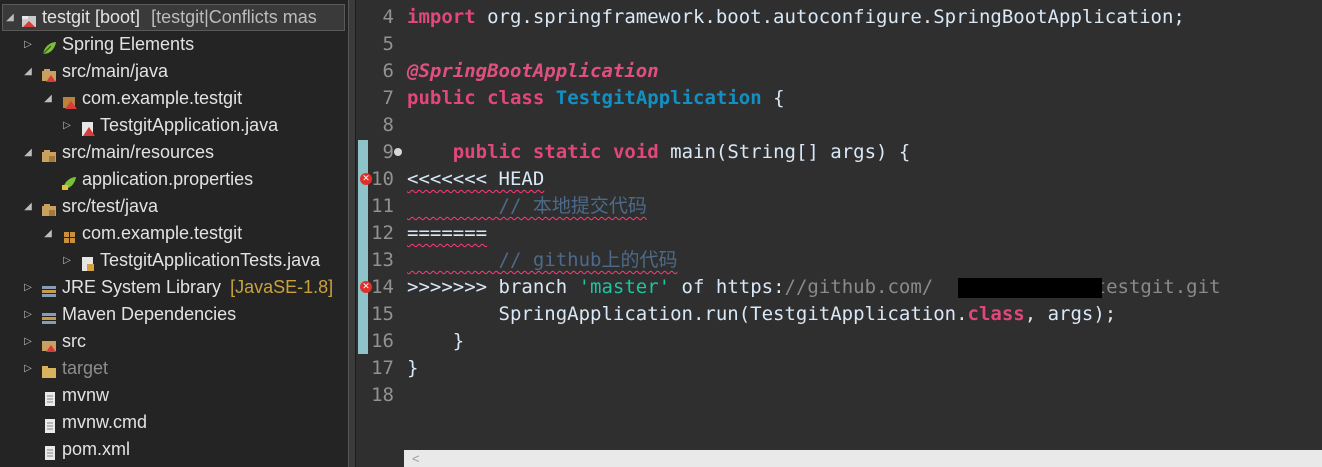 The image size is (1322, 467). I want to click on project-conflict-icon, so click(29, 18).